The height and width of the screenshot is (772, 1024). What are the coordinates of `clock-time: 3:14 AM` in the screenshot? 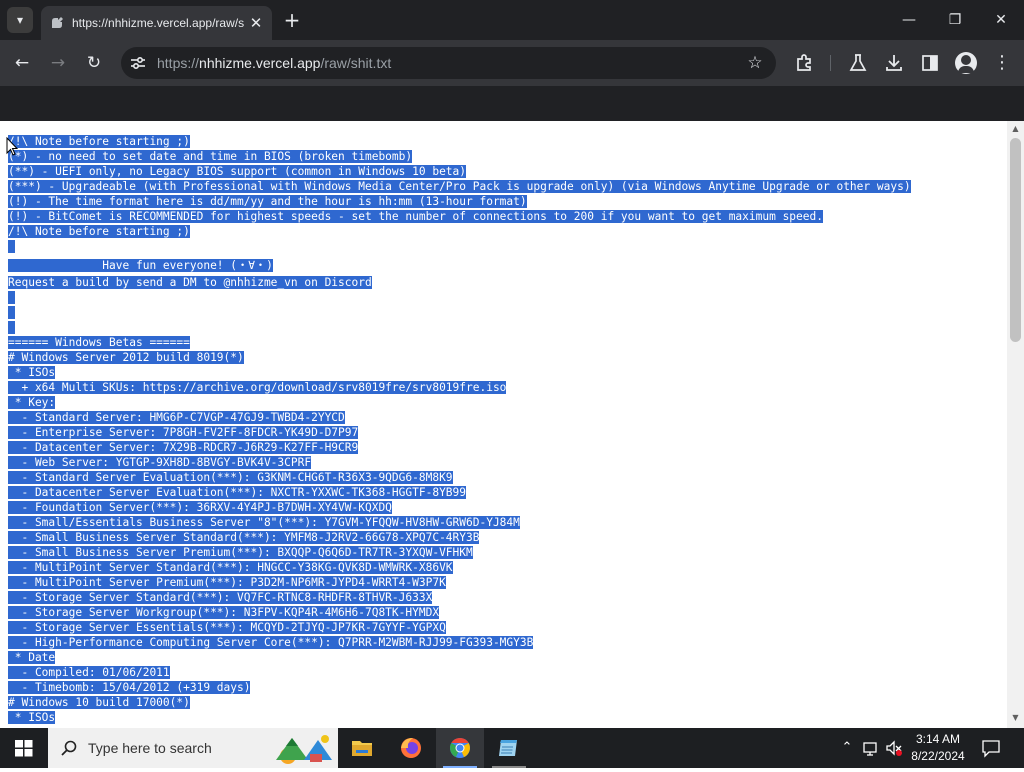 It's located at (938, 739).